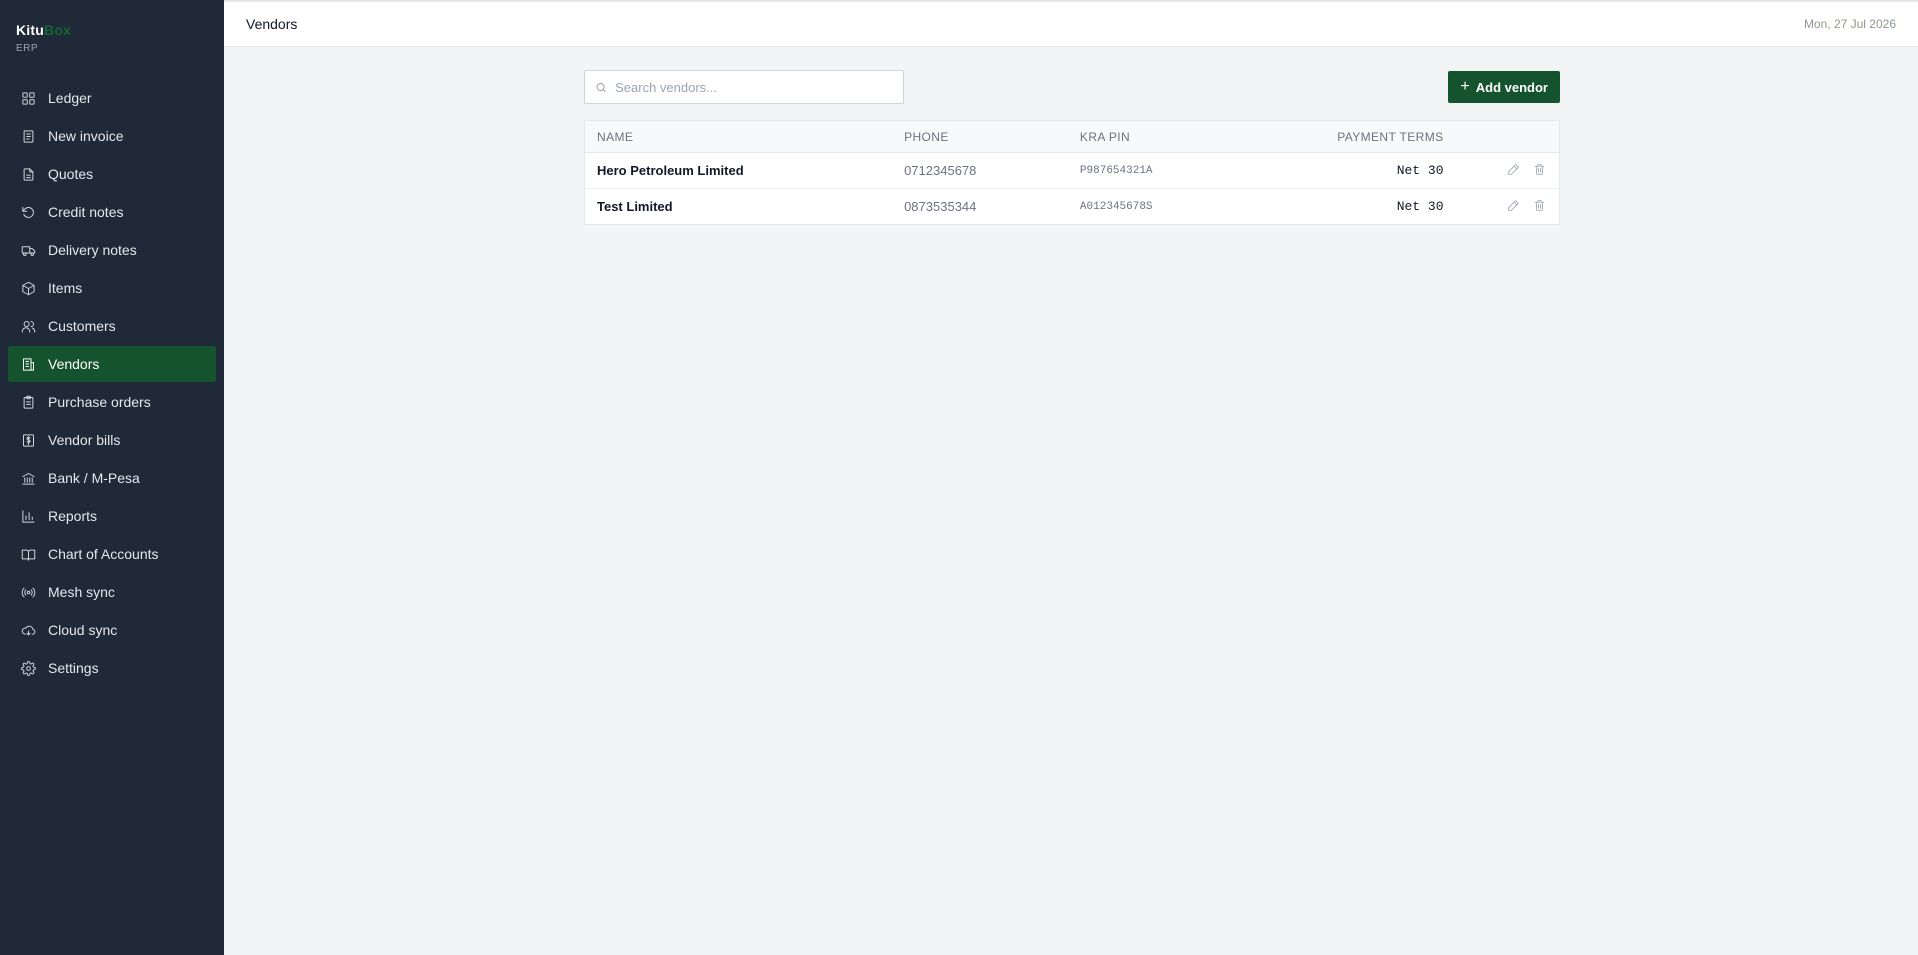 The width and height of the screenshot is (1918, 955). What do you see at coordinates (28, 250) in the screenshot?
I see `truck-icon` at bounding box center [28, 250].